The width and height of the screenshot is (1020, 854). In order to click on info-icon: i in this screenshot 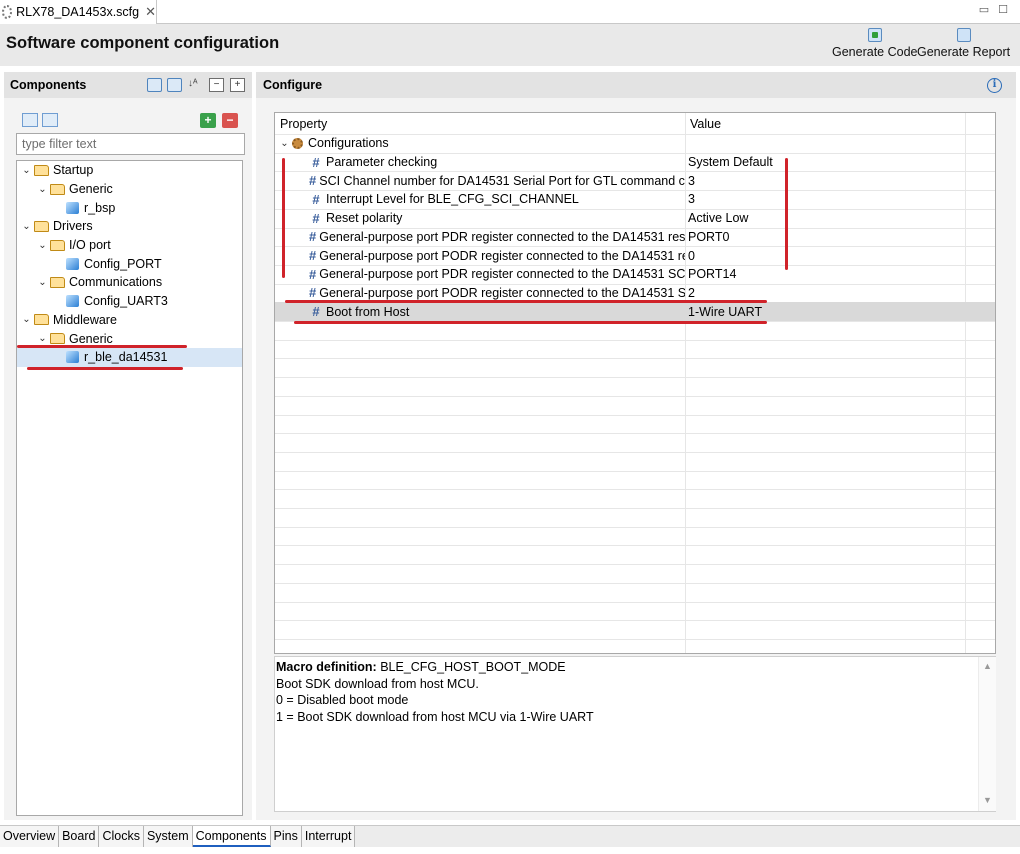, I will do `click(994, 85)`.